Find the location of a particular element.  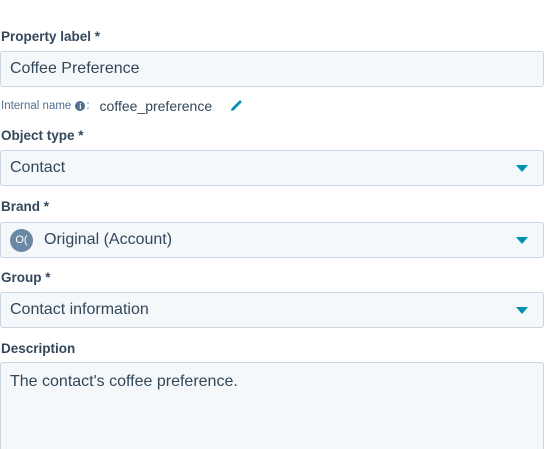

group-select: Contact information is located at coordinates (272, 310).